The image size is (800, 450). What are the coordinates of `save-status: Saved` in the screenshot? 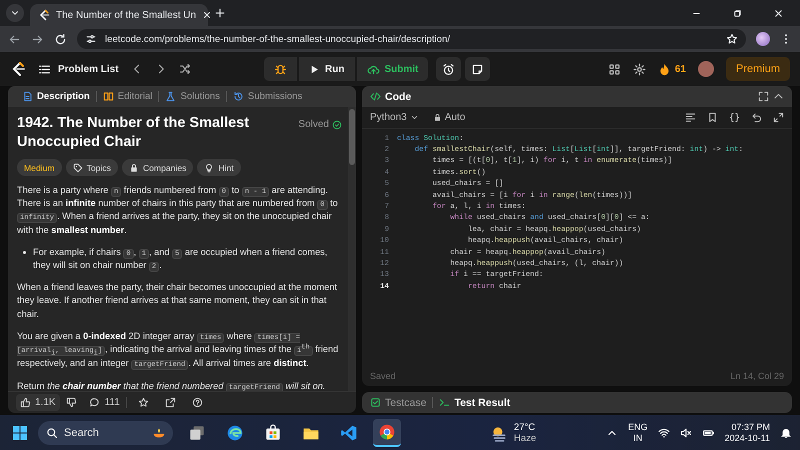 It's located at (383, 376).